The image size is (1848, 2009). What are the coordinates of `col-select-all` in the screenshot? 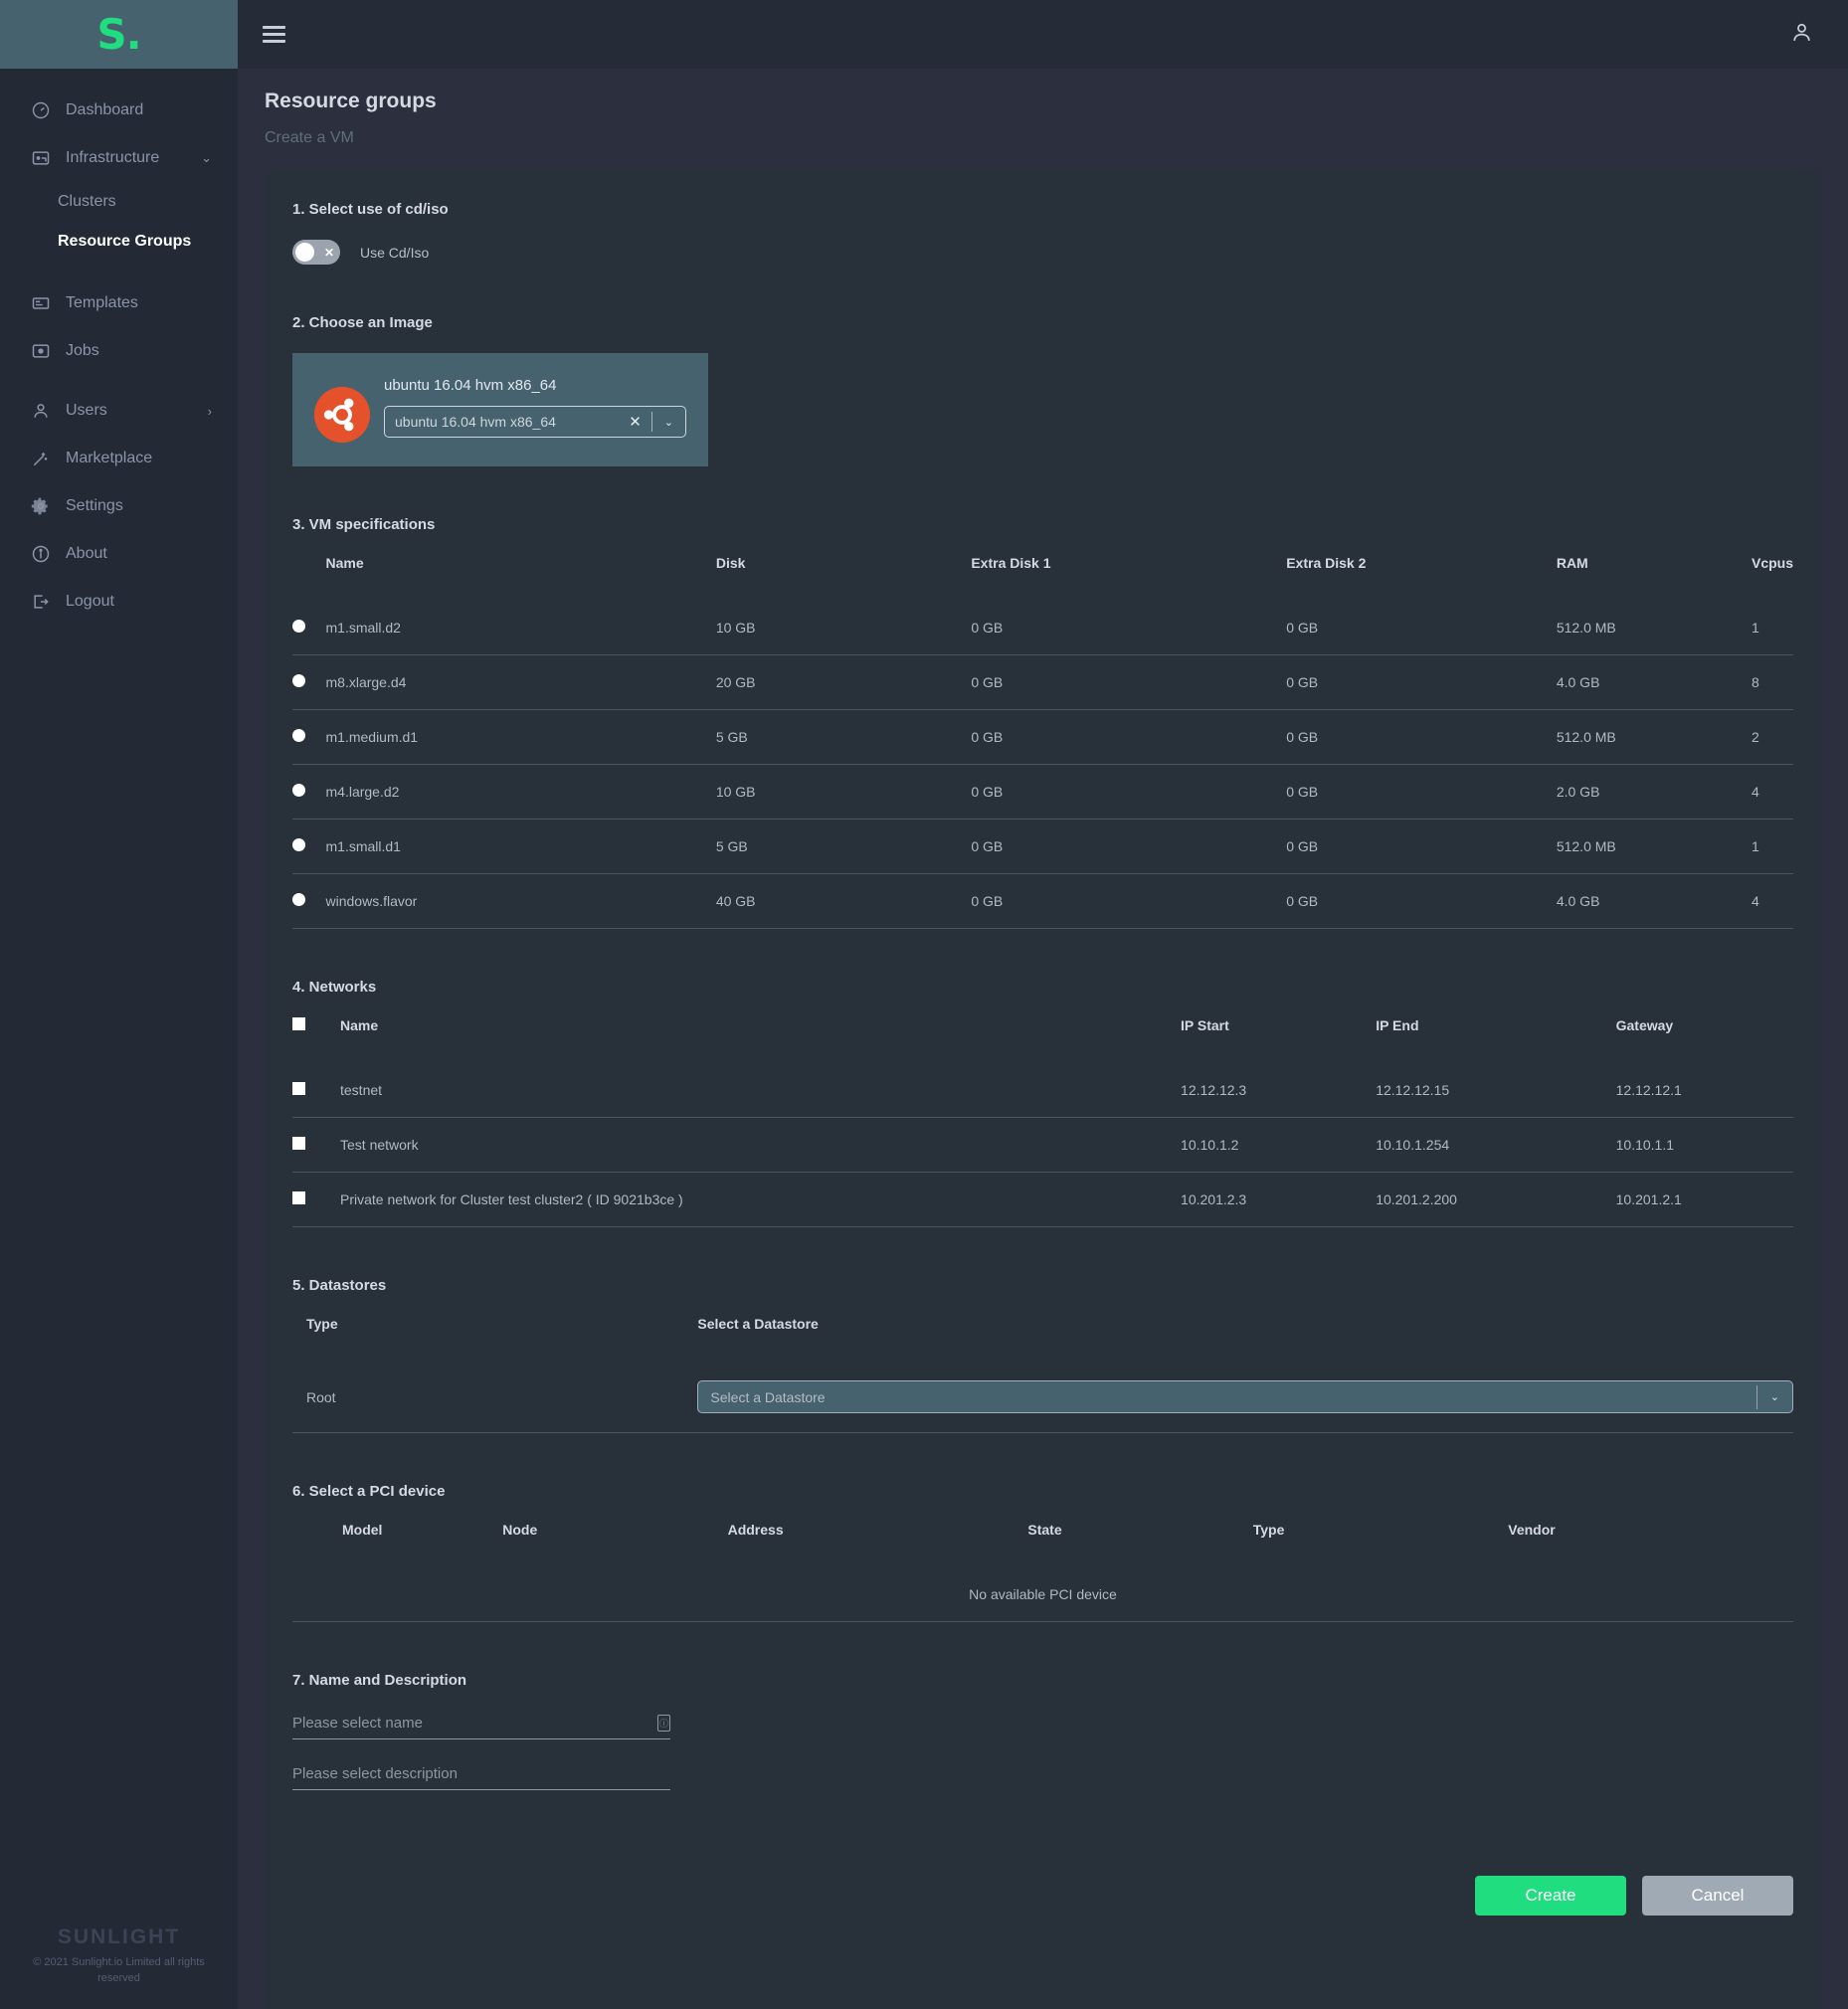 It's located at (316, 1040).